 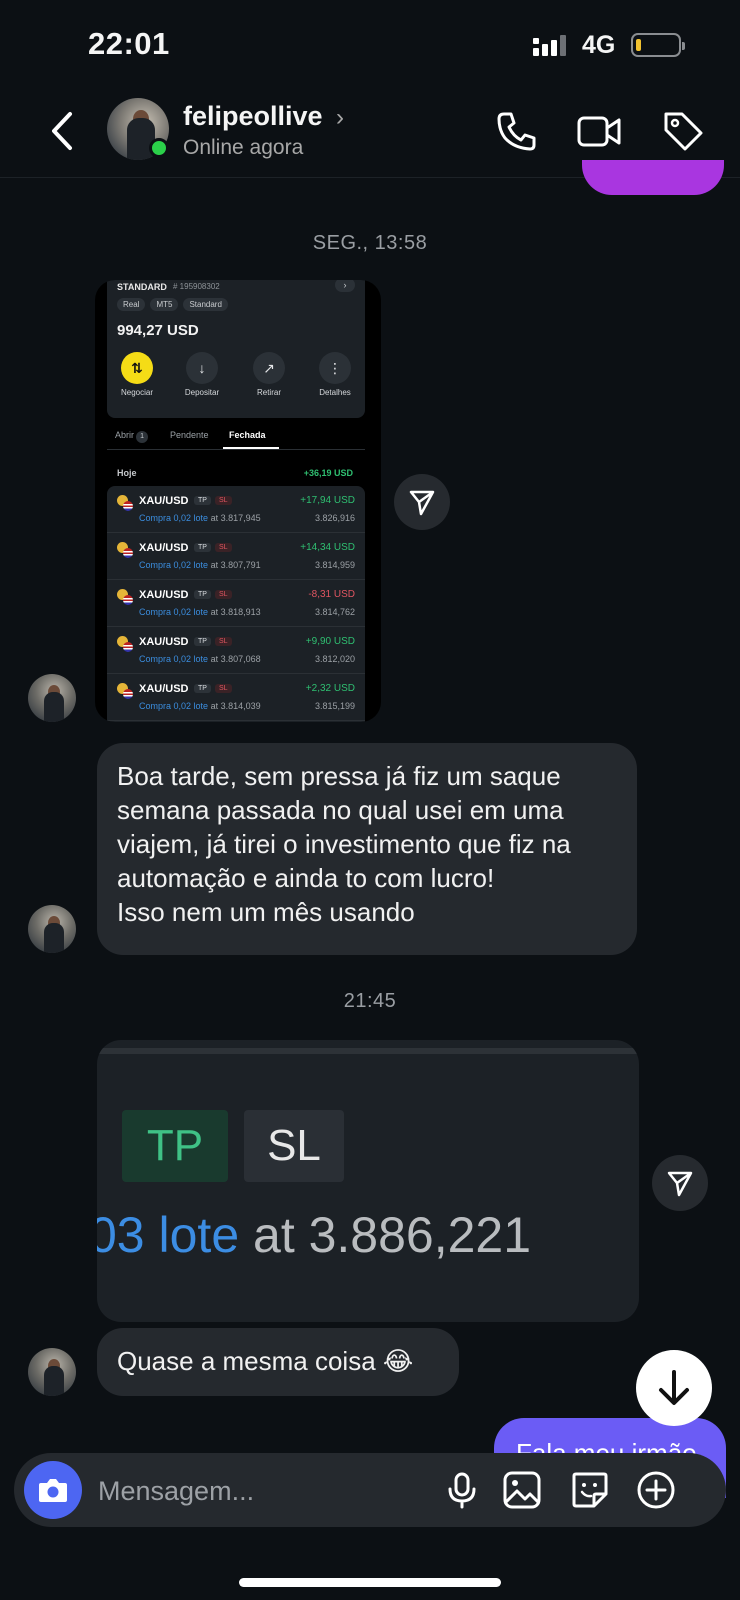 What do you see at coordinates (331, 594) in the screenshot?
I see `trade-result: -8,31 USD` at bounding box center [331, 594].